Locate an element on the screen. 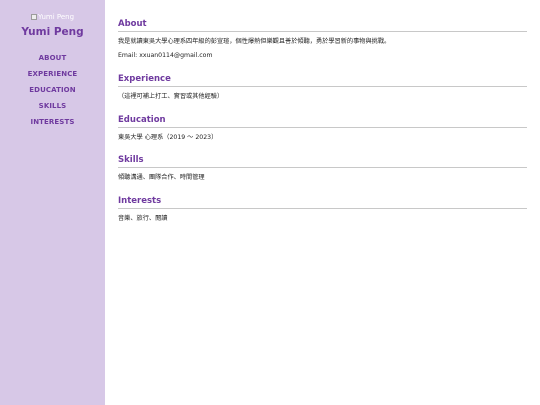 This screenshot has width=540, height=405. interests-text: 音樂、旅行、閱讀 is located at coordinates (143, 218).